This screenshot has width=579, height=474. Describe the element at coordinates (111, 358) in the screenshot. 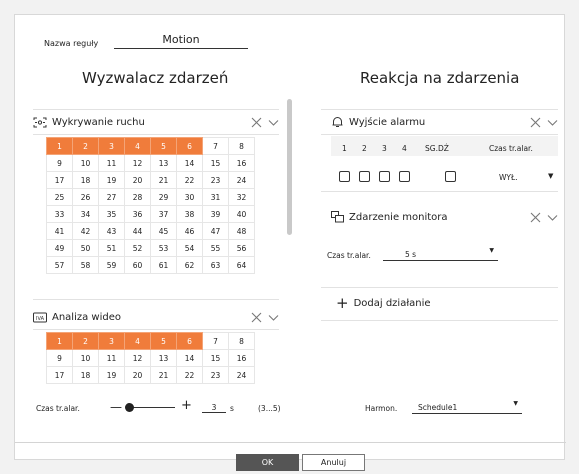

I see `video-channel-cell: 11` at that location.